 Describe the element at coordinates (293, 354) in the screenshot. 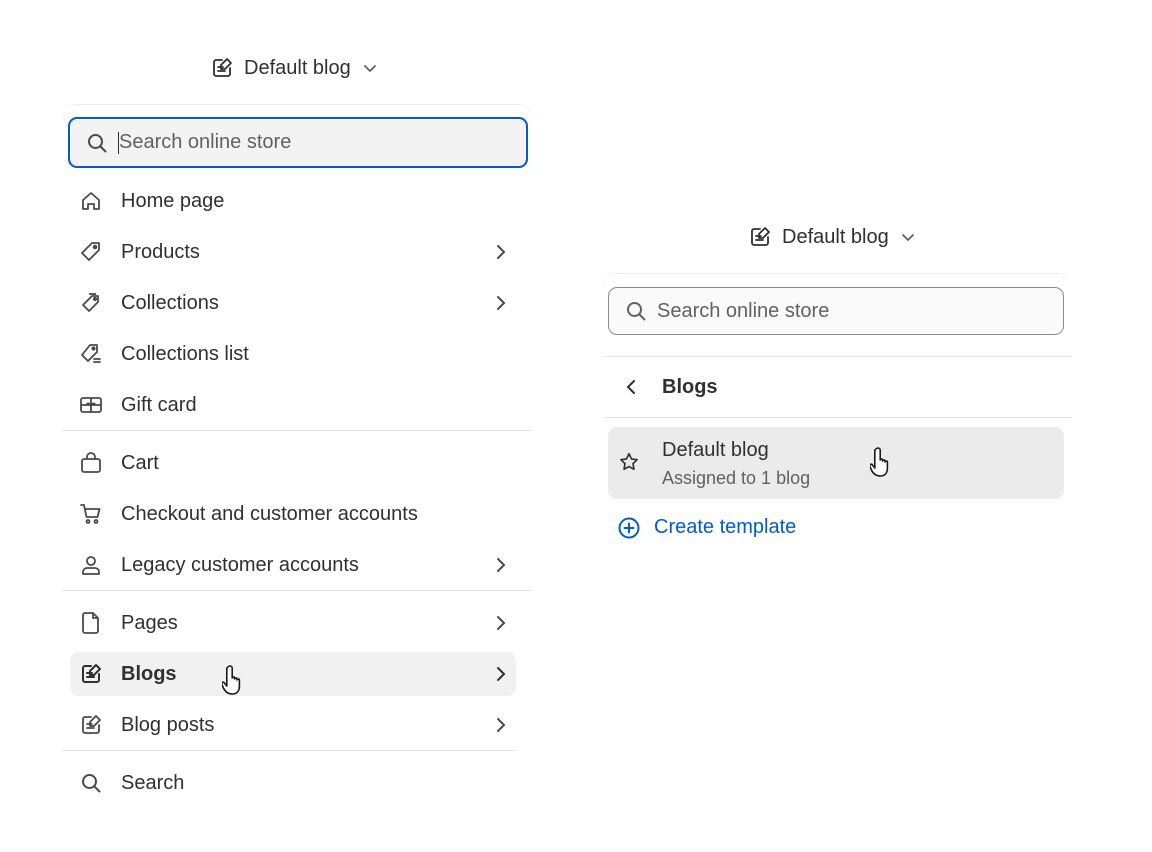

I see `menu-item-collections-list: Collections list` at that location.